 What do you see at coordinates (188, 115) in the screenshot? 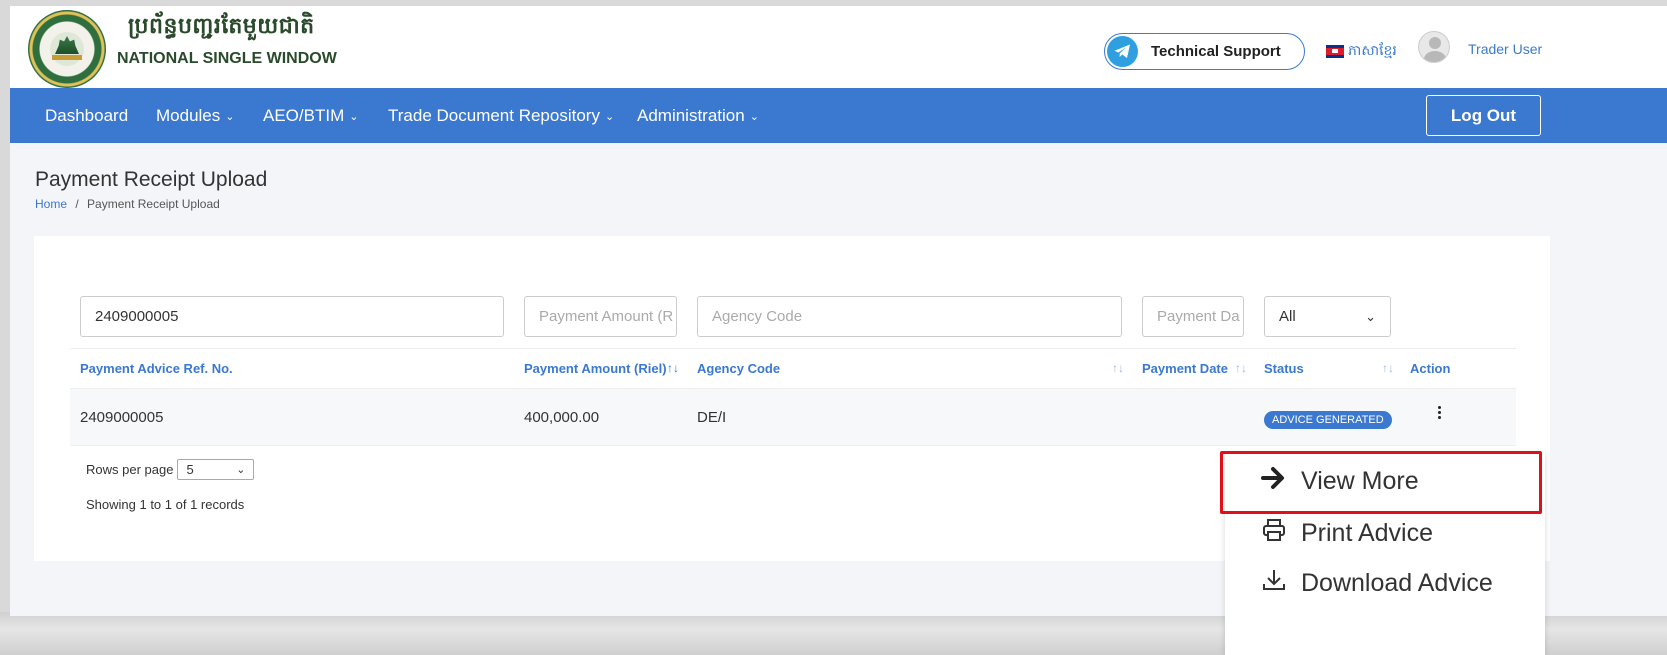
I see `nav-modules-label: Modules` at bounding box center [188, 115].